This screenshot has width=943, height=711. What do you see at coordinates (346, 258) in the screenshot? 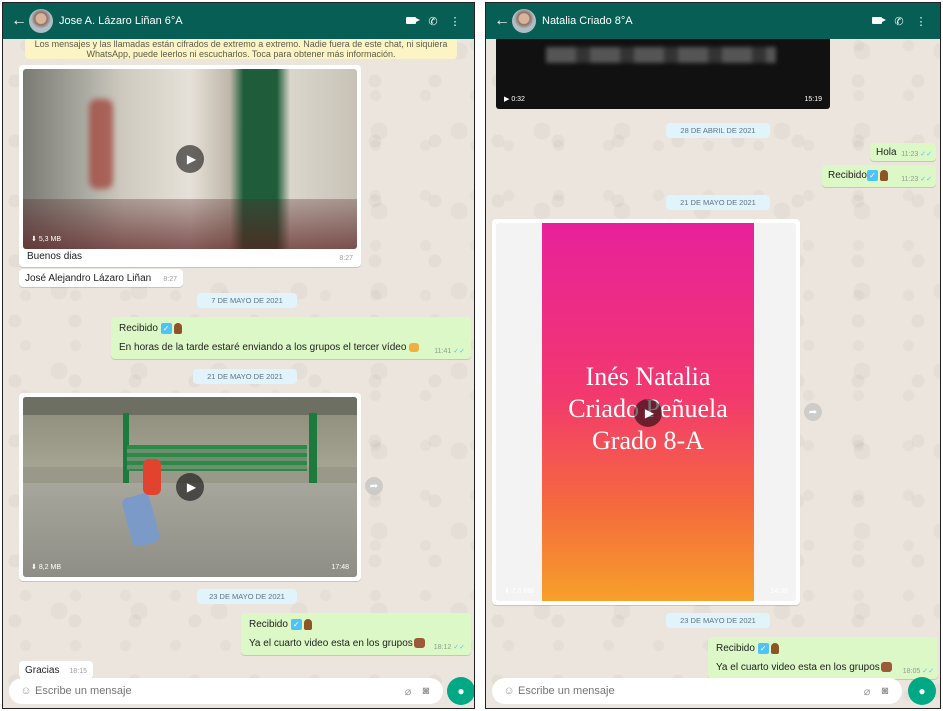
I see `message-time: 8:27` at bounding box center [346, 258].